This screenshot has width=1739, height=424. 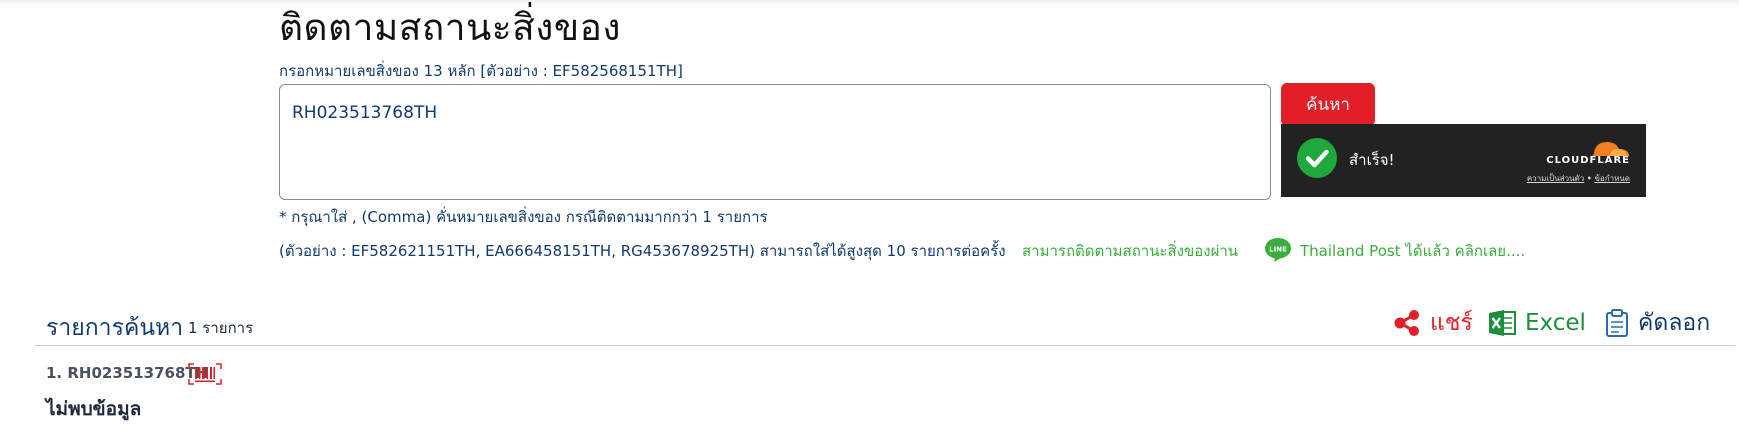 I want to click on line-app-icon: LINE, so click(x=1278, y=249).